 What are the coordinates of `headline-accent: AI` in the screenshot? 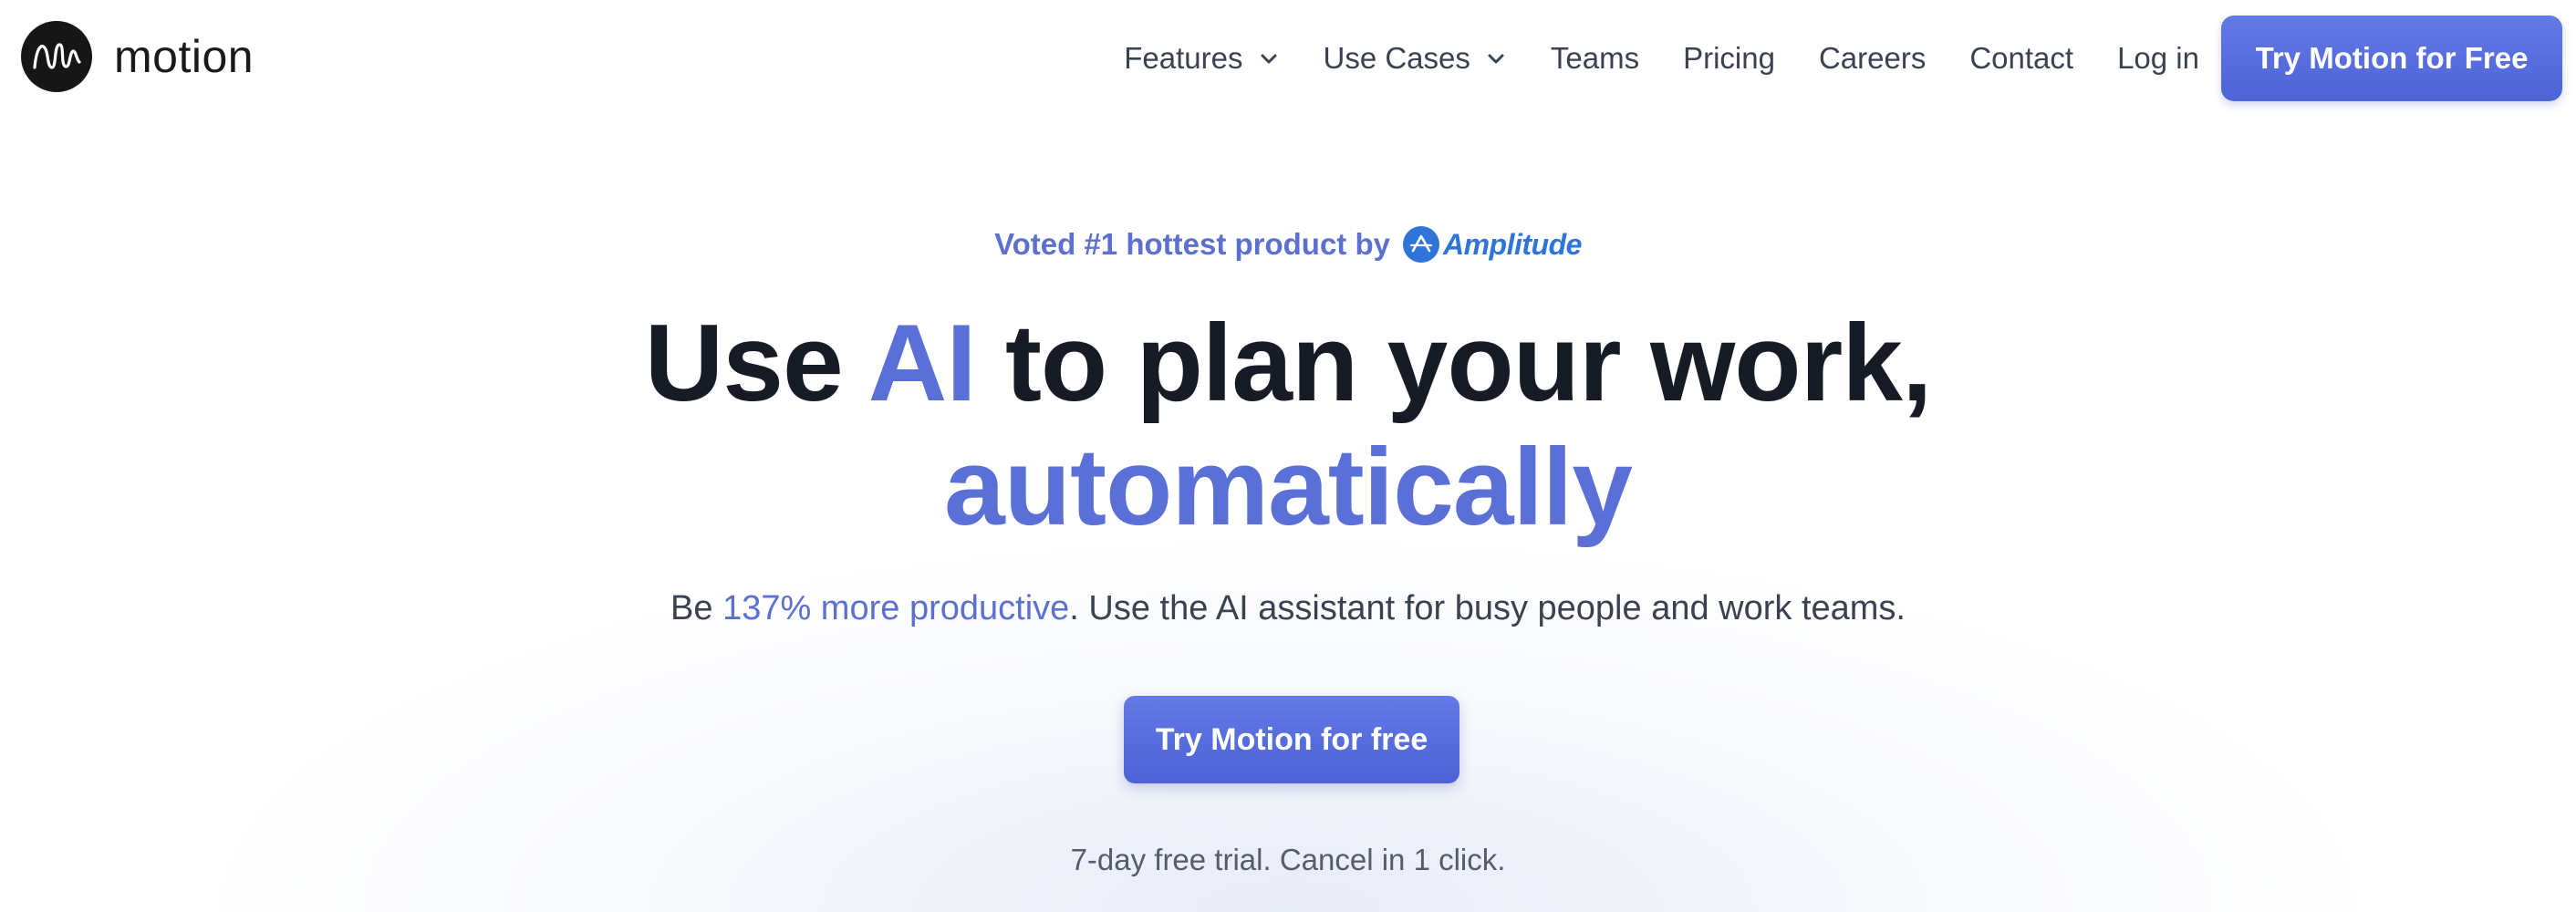 It's located at (922, 363).